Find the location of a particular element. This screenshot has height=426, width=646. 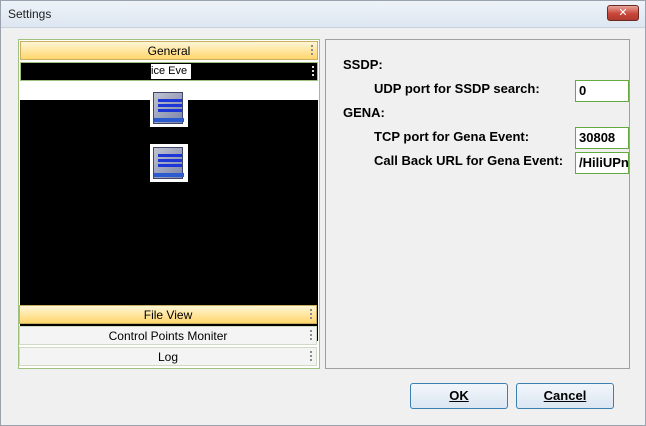

section-log-label: Log is located at coordinates (168, 357).